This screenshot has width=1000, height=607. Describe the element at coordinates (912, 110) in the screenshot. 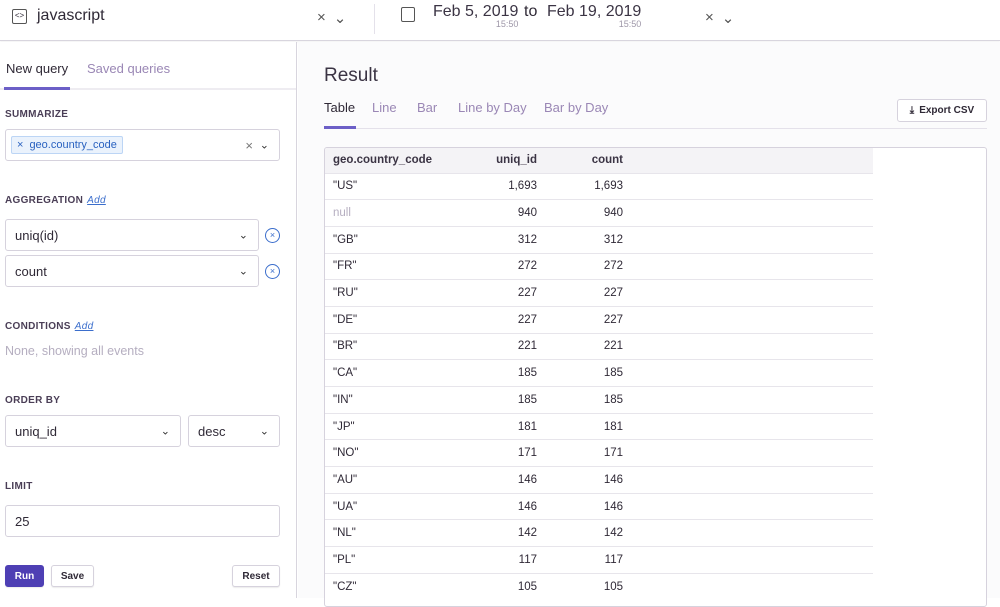

I see `download-icon: ⤓` at that location.